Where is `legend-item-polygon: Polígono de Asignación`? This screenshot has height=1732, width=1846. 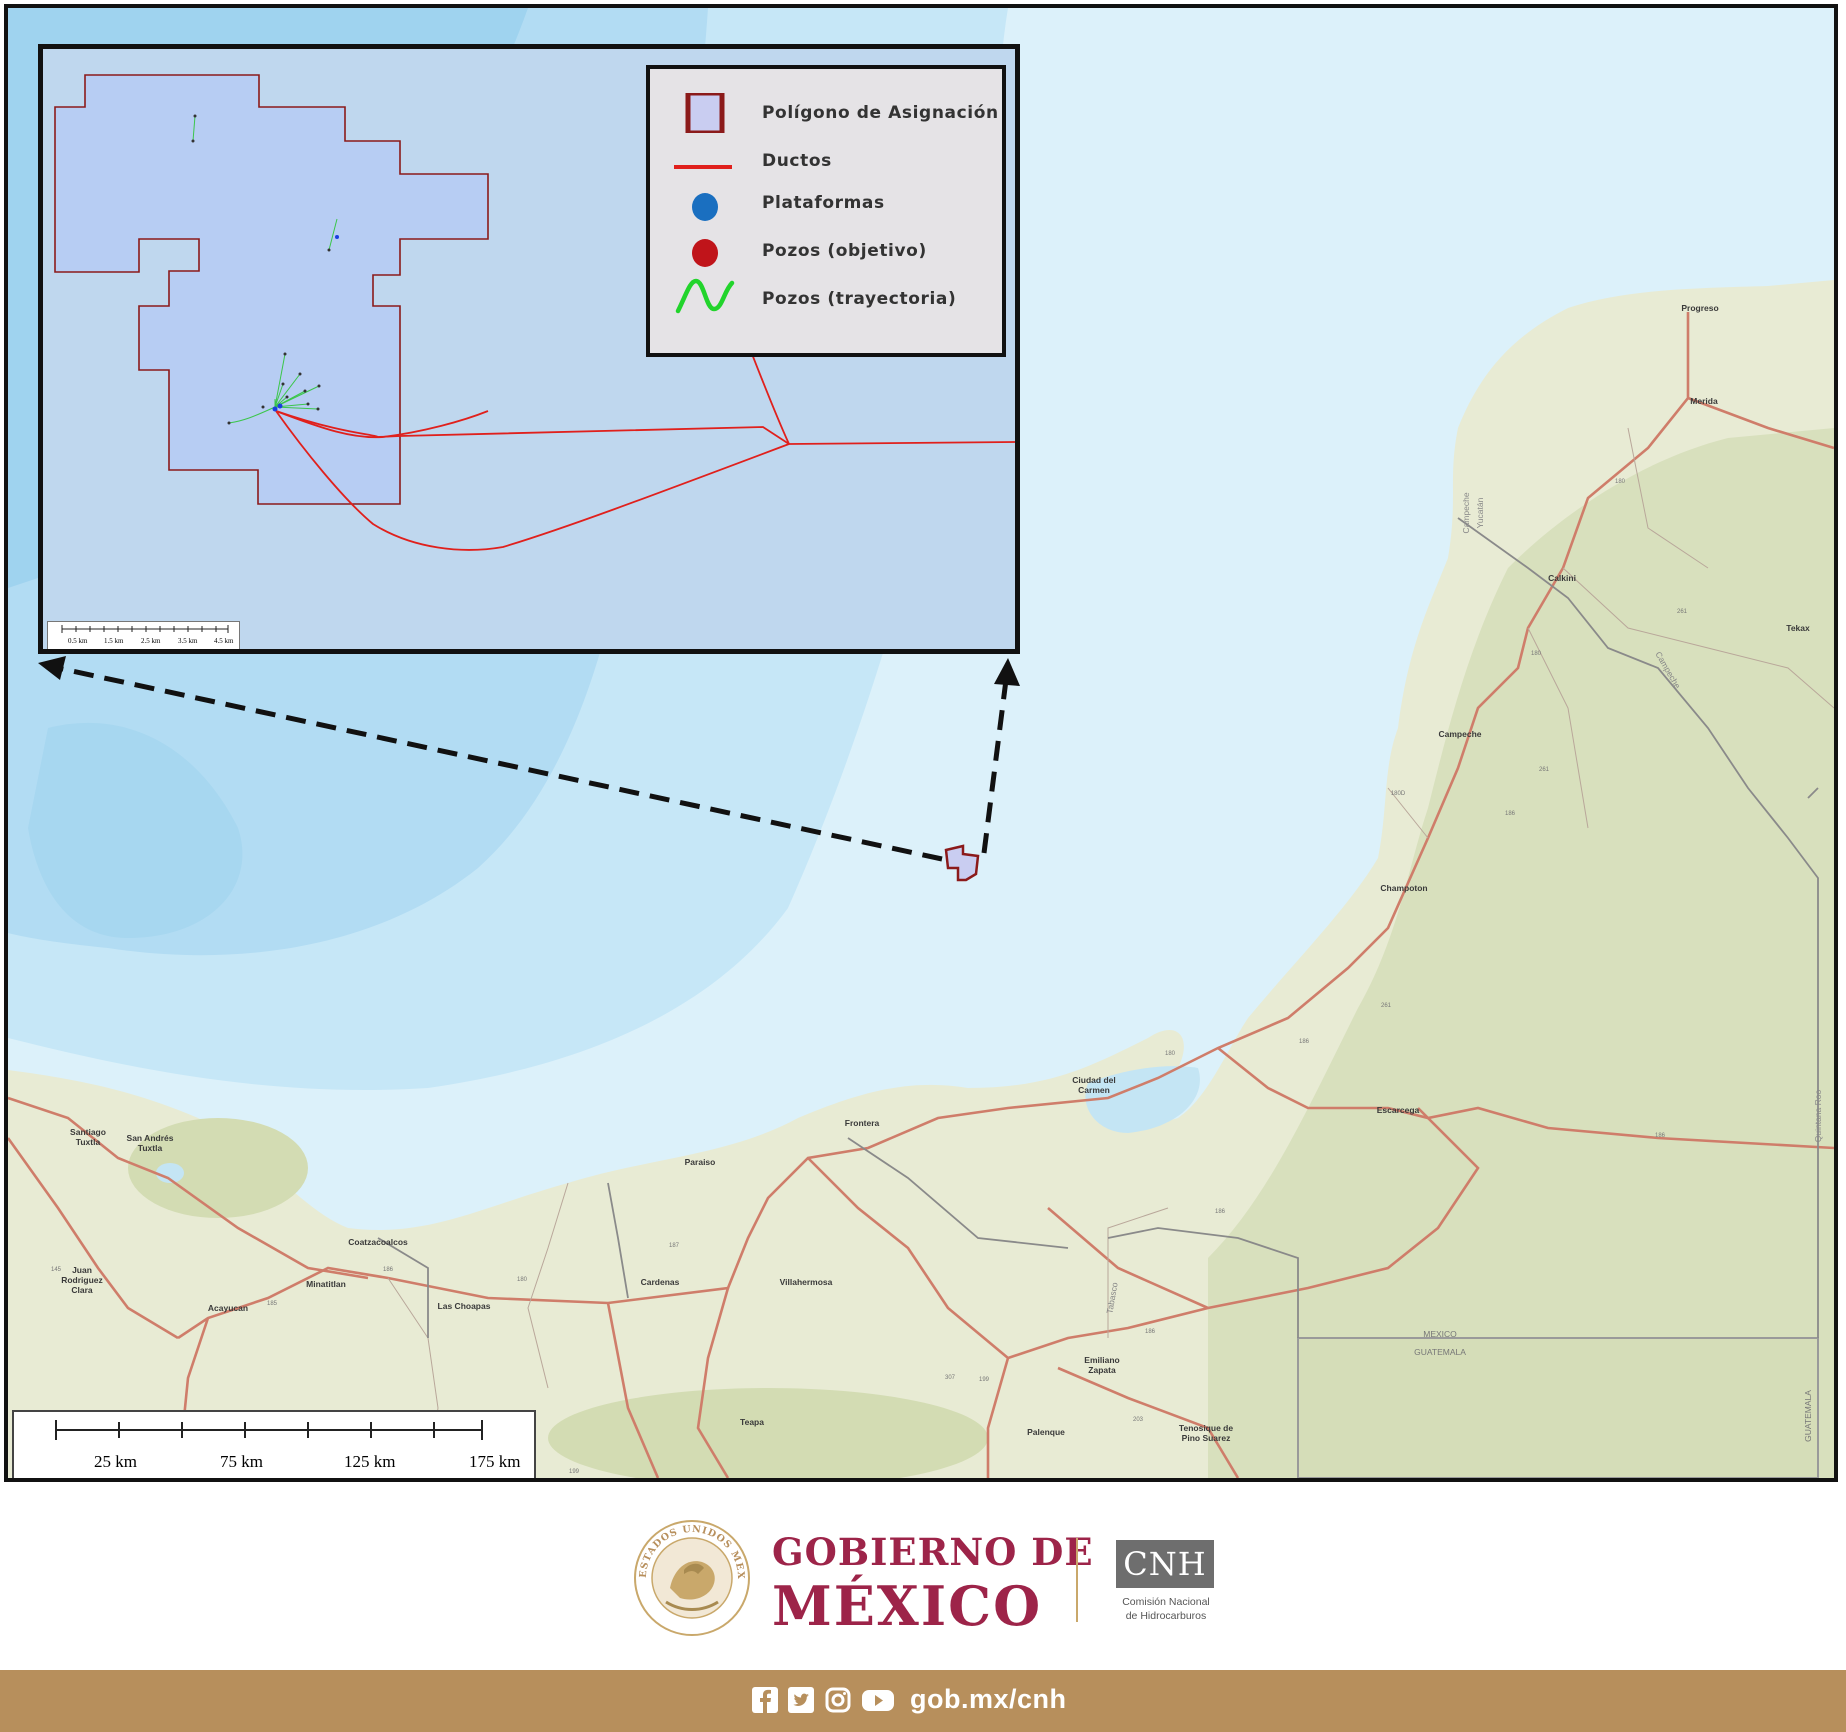 legend-item-polygon: Polígono de Asignación is located at coordinates (826, 113).